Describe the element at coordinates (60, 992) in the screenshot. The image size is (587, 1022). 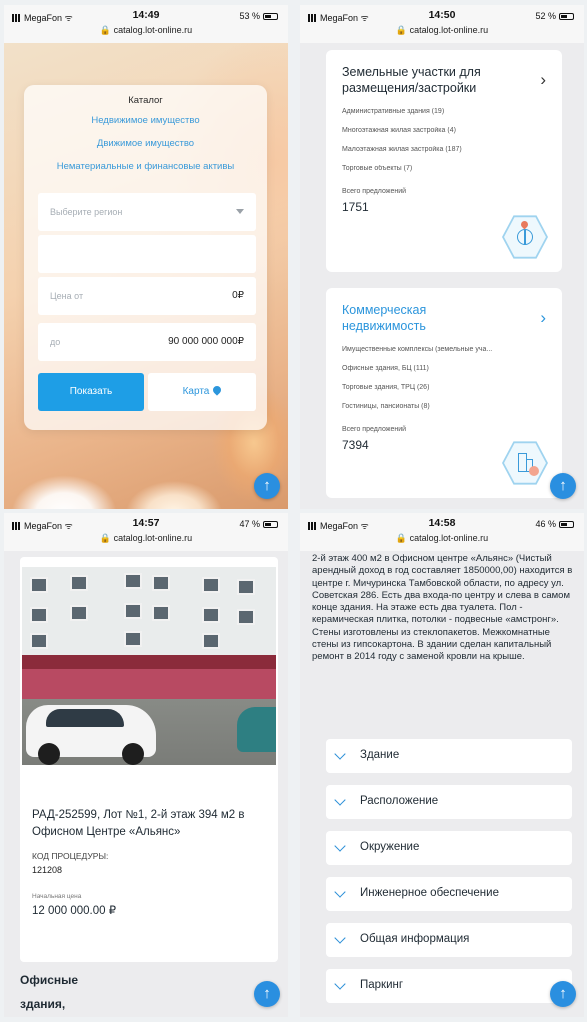
I see `category-heading: Офисные здания, БЦ` at that location.